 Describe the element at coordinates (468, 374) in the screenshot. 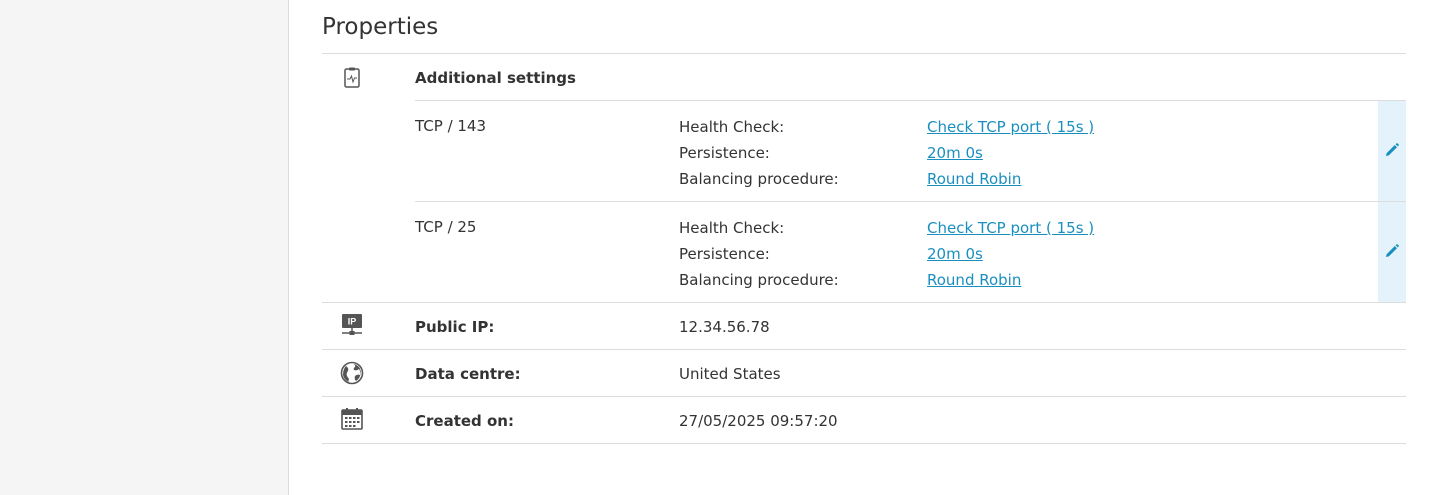

I see `data-centre-label: Data centre:` at that location.